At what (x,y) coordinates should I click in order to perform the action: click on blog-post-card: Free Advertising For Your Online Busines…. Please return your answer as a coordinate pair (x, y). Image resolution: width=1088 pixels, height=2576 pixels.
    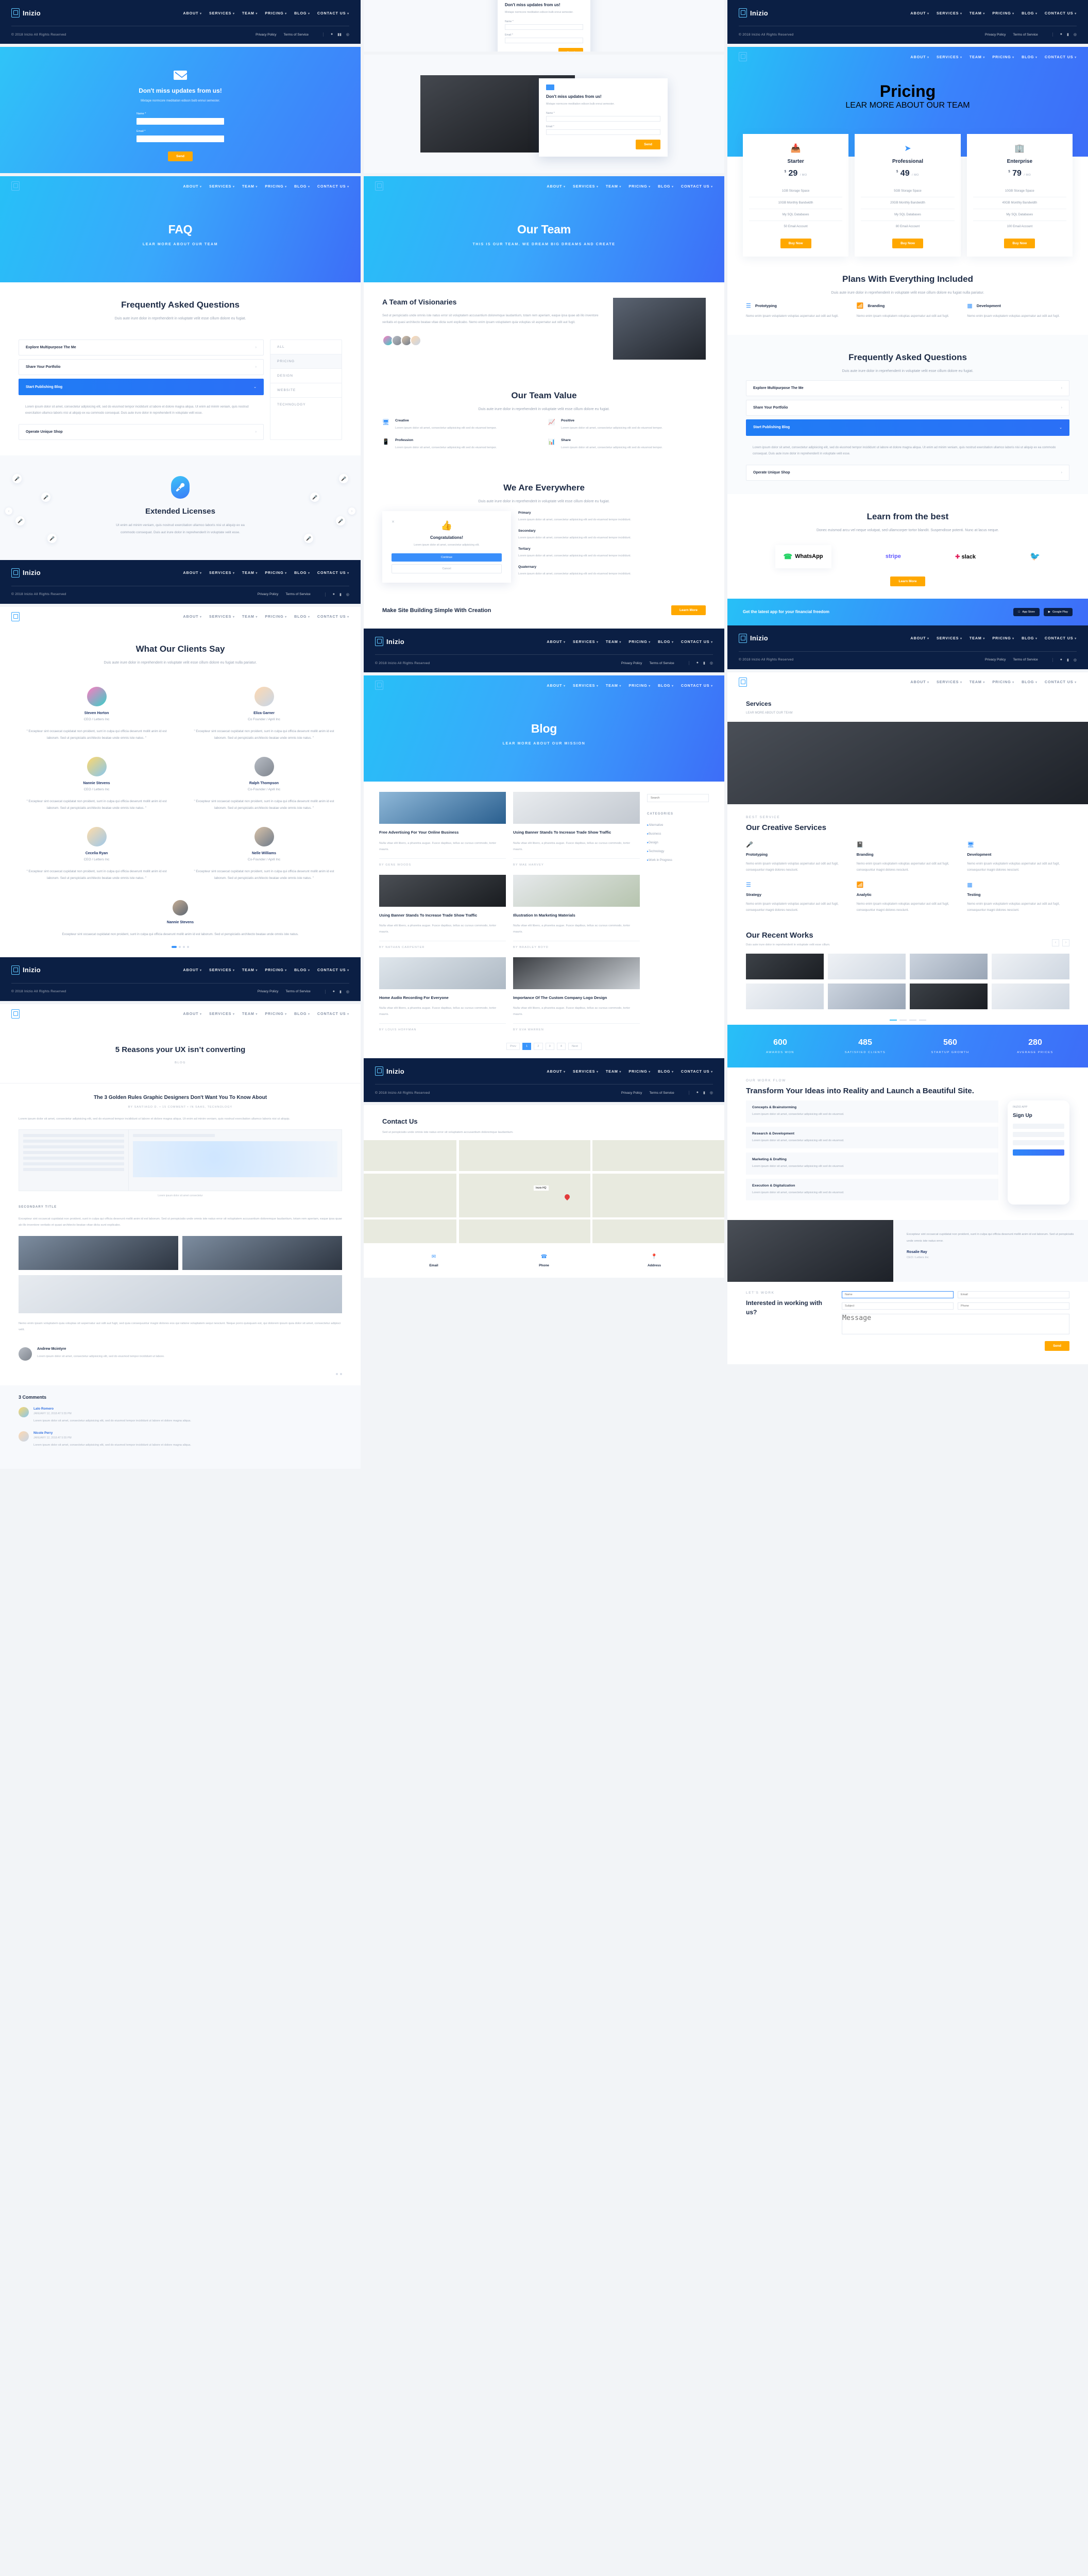
    Looking at the image, I should click on (442, 829).